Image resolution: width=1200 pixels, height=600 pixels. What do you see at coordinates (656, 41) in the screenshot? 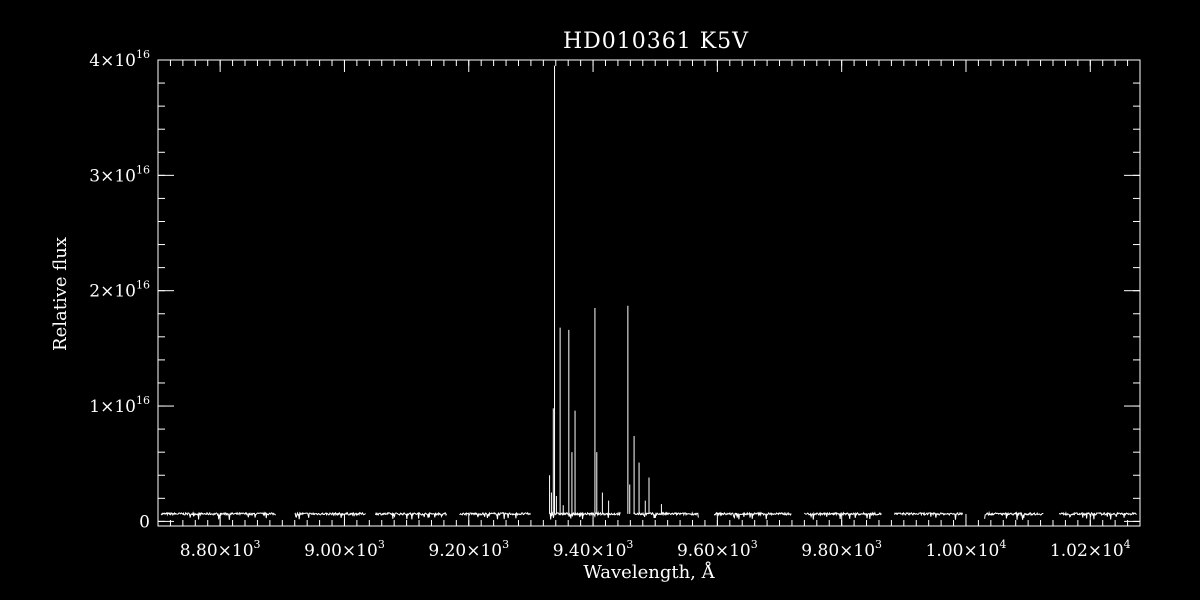
I see `chart-title: HD010361 K5V` at bounding box center [656, 41].